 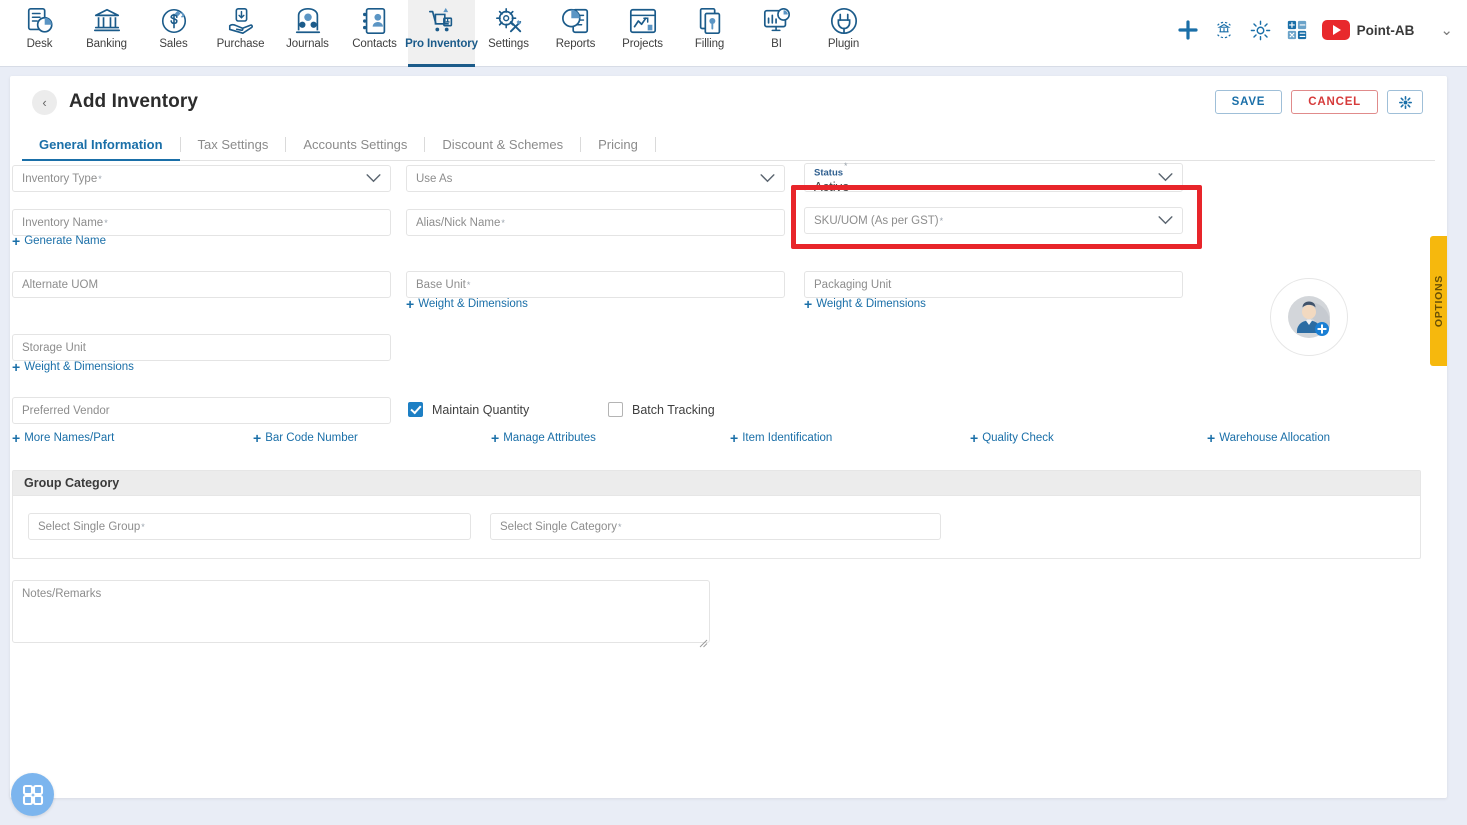 What do you see at coordinates (201, 222) in the screenshot?
I see `inventory-name-input: Inventory Name *` at bounding box center [201, 222].